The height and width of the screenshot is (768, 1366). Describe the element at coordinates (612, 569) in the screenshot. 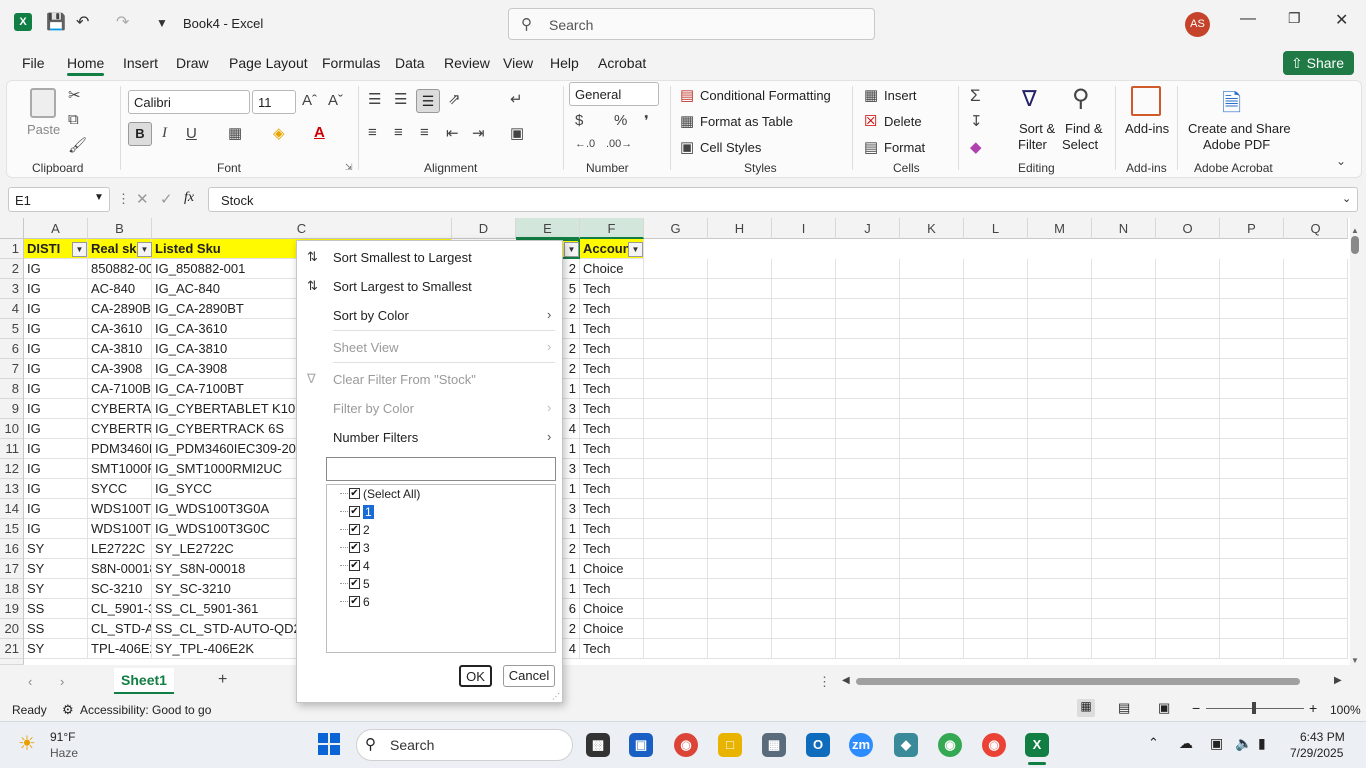

I see `table-cell: Choice` at that location.